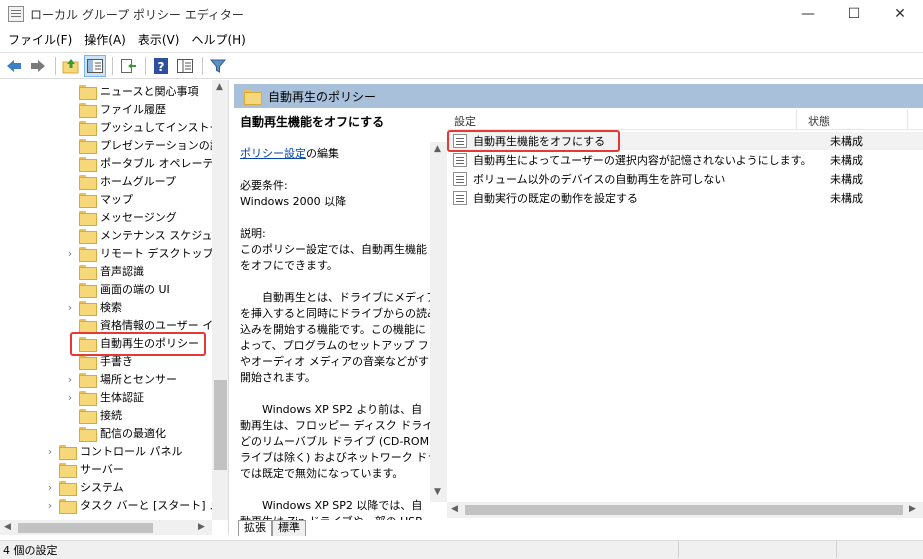 The height and width of the screenshot is (559, 923). I want to click on description-line: ライブは除く) およびネットワーク ドライブ上, so click(335, 457).